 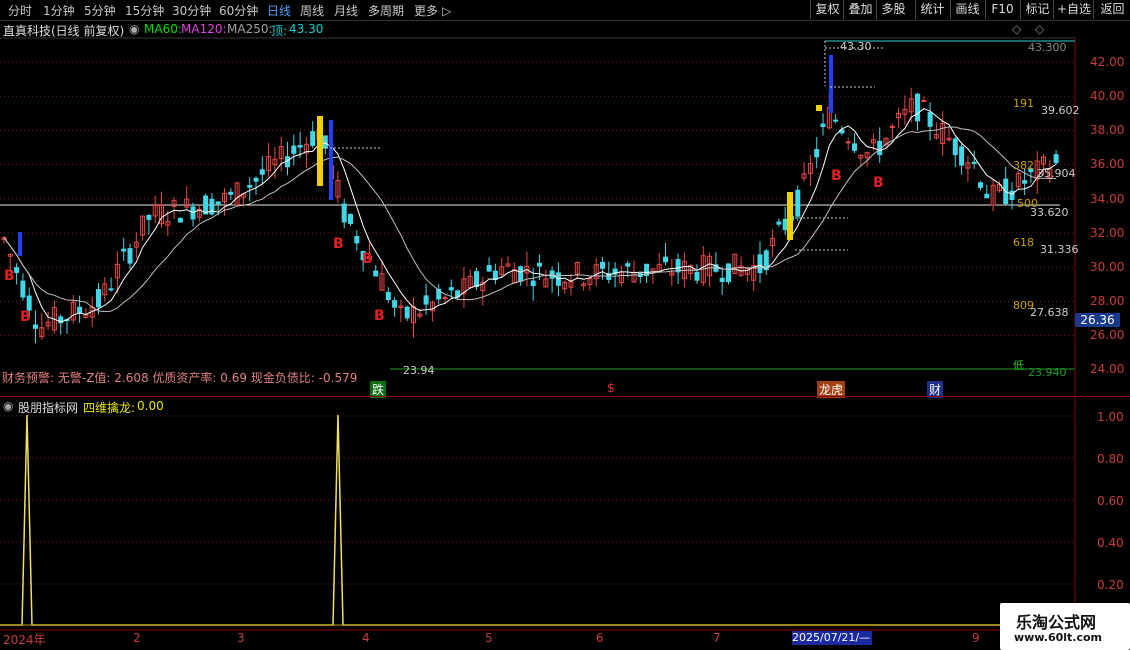 What do you see at coordinates (241, 638) in the screenshot?
I see `time-label: 3` at bounding box center [241, 638].